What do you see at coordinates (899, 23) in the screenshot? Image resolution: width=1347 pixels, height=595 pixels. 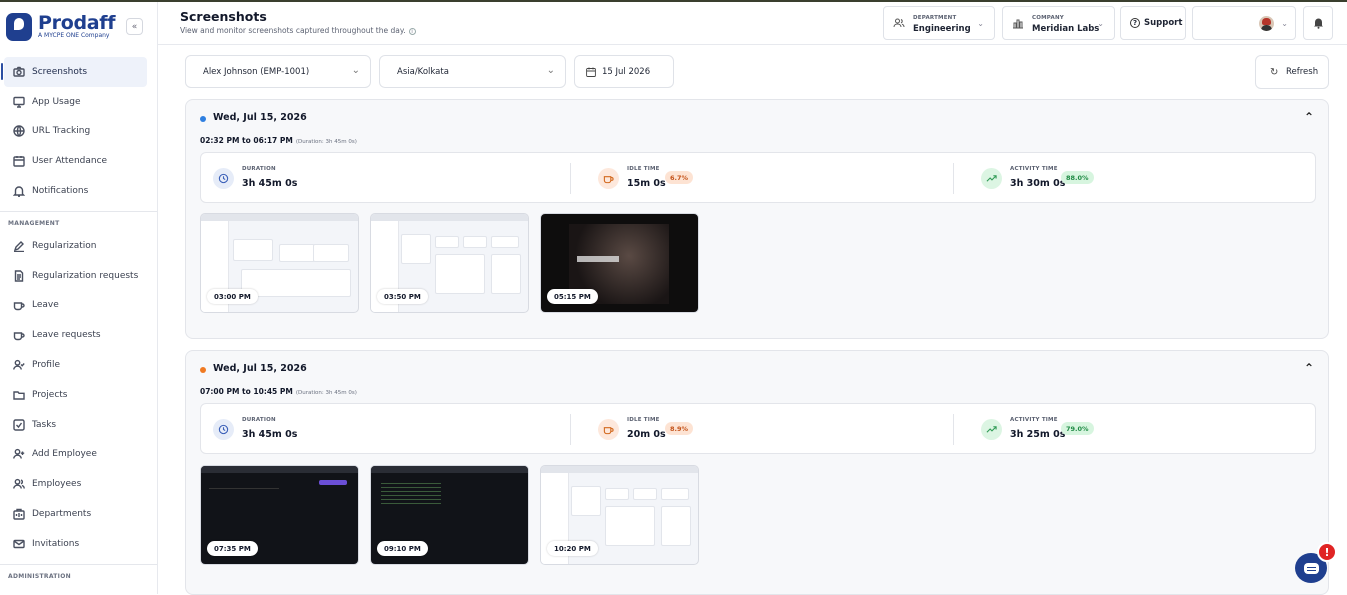 I see `users-icon` at bounding box center [899, 23].